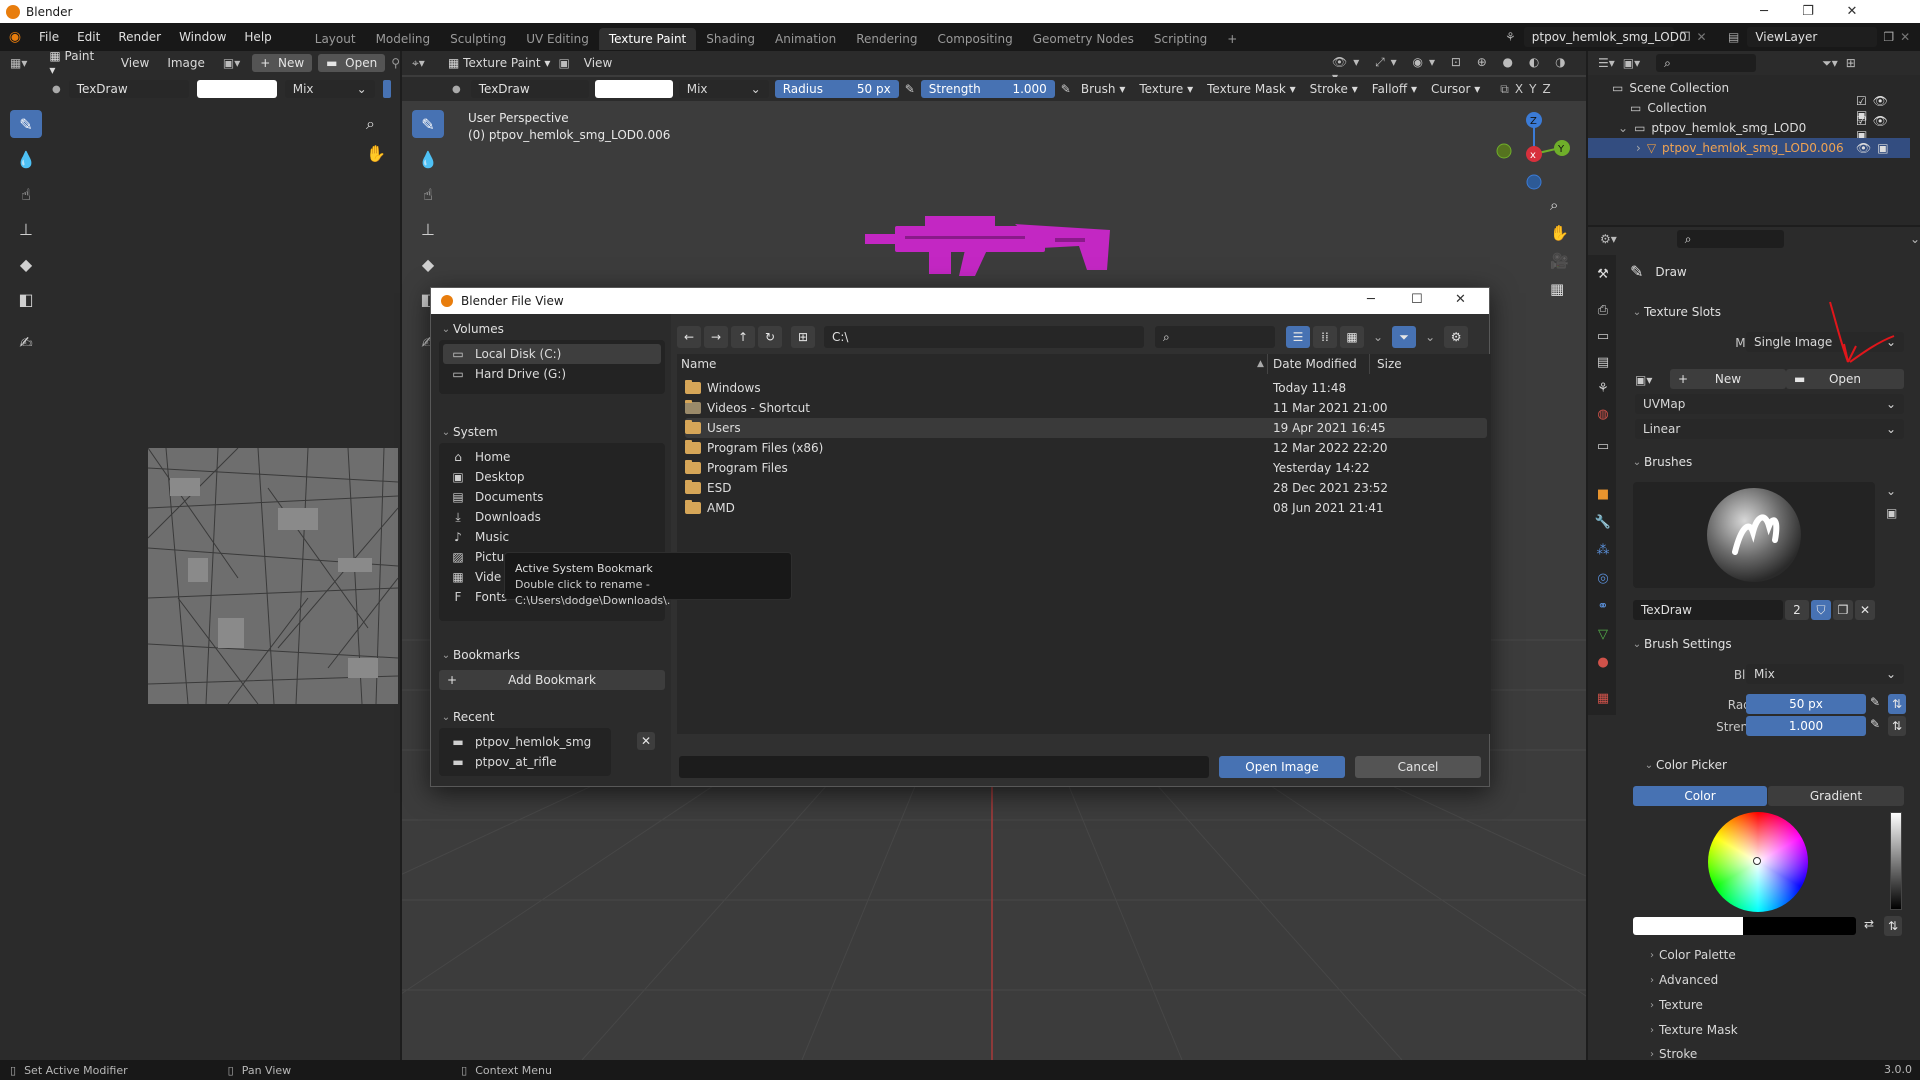 This screenshot has width=1920, height=1080. Describe the element at coordinates (552, 329) in the screenshot. I see `volumes-header: ⌄ Volumes` at that location.